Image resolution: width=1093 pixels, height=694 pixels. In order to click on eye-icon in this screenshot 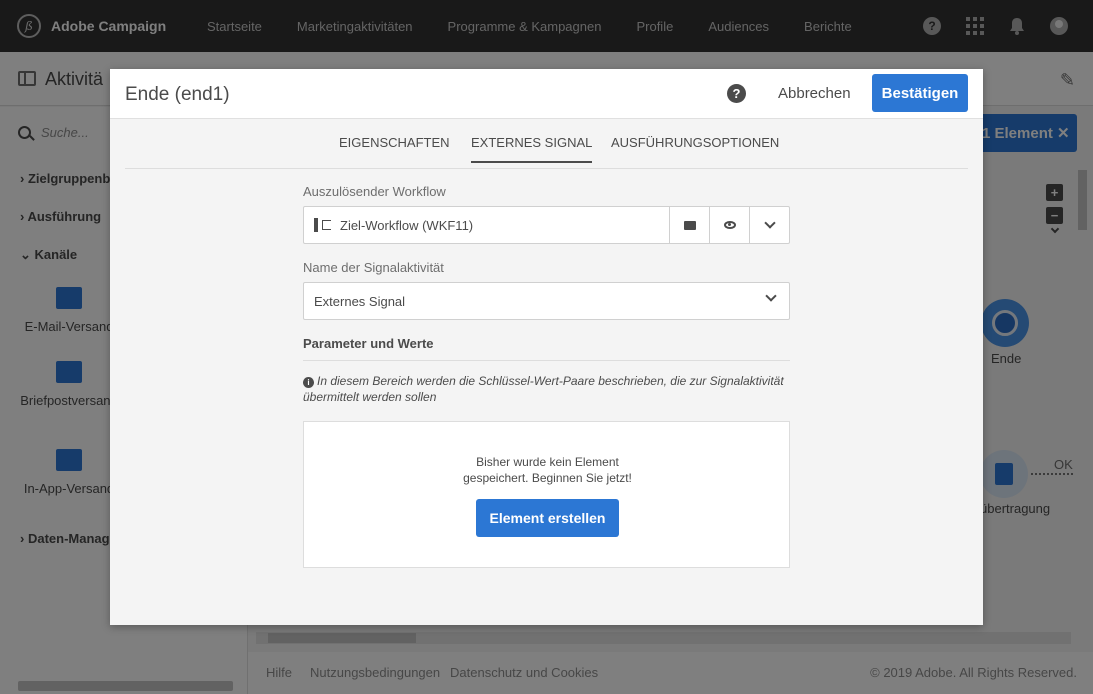, I will do `click(729, 225)`.